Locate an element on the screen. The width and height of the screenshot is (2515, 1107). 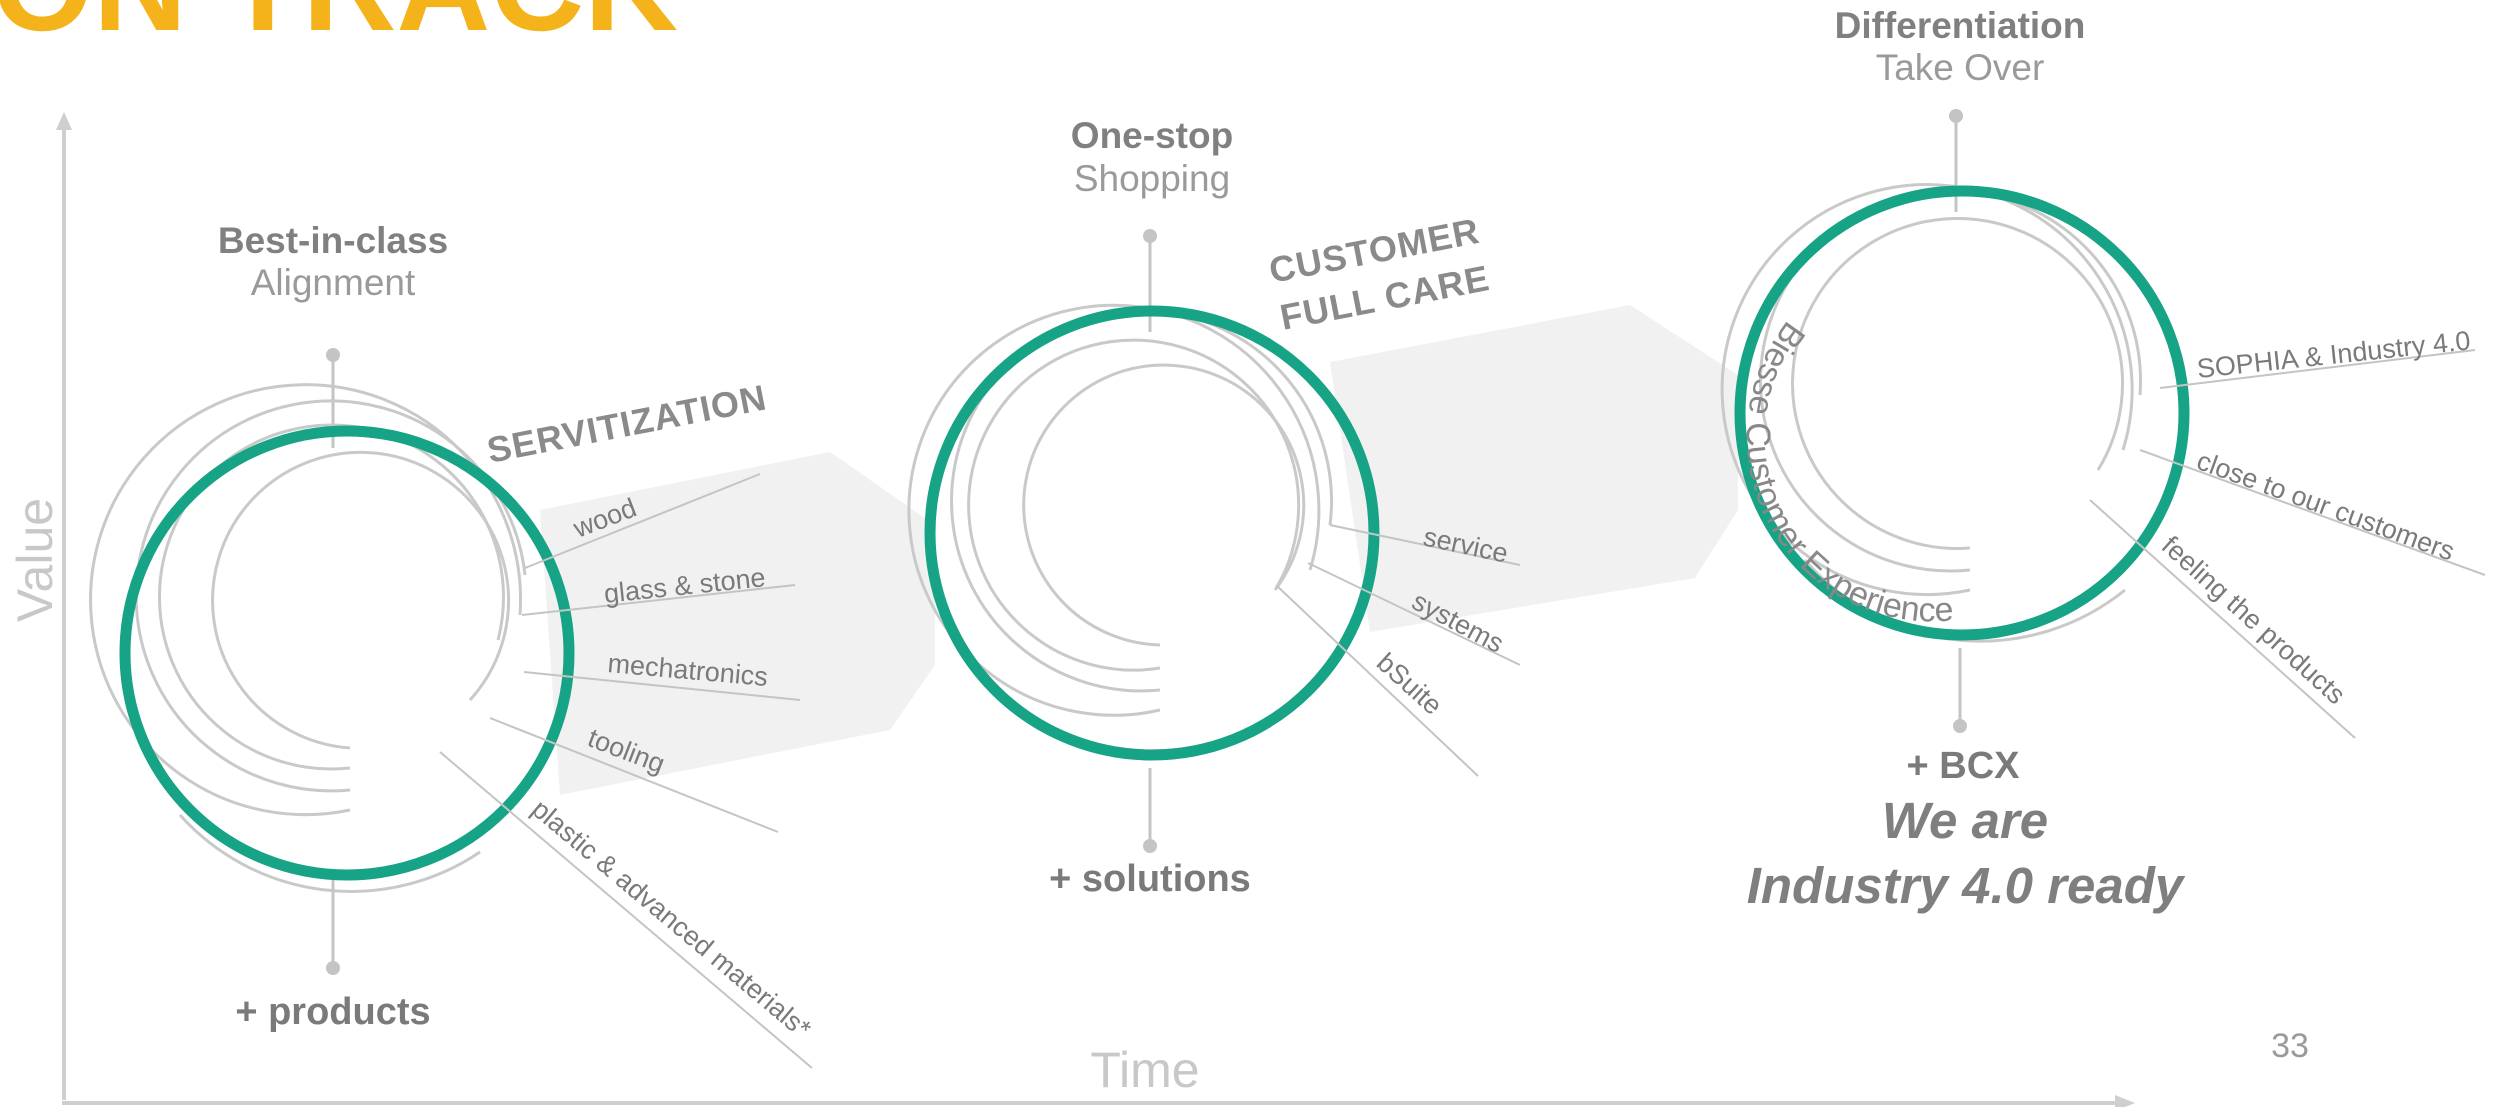
stage-1-bottom-label: + products is located at coordinates (332, 1012).